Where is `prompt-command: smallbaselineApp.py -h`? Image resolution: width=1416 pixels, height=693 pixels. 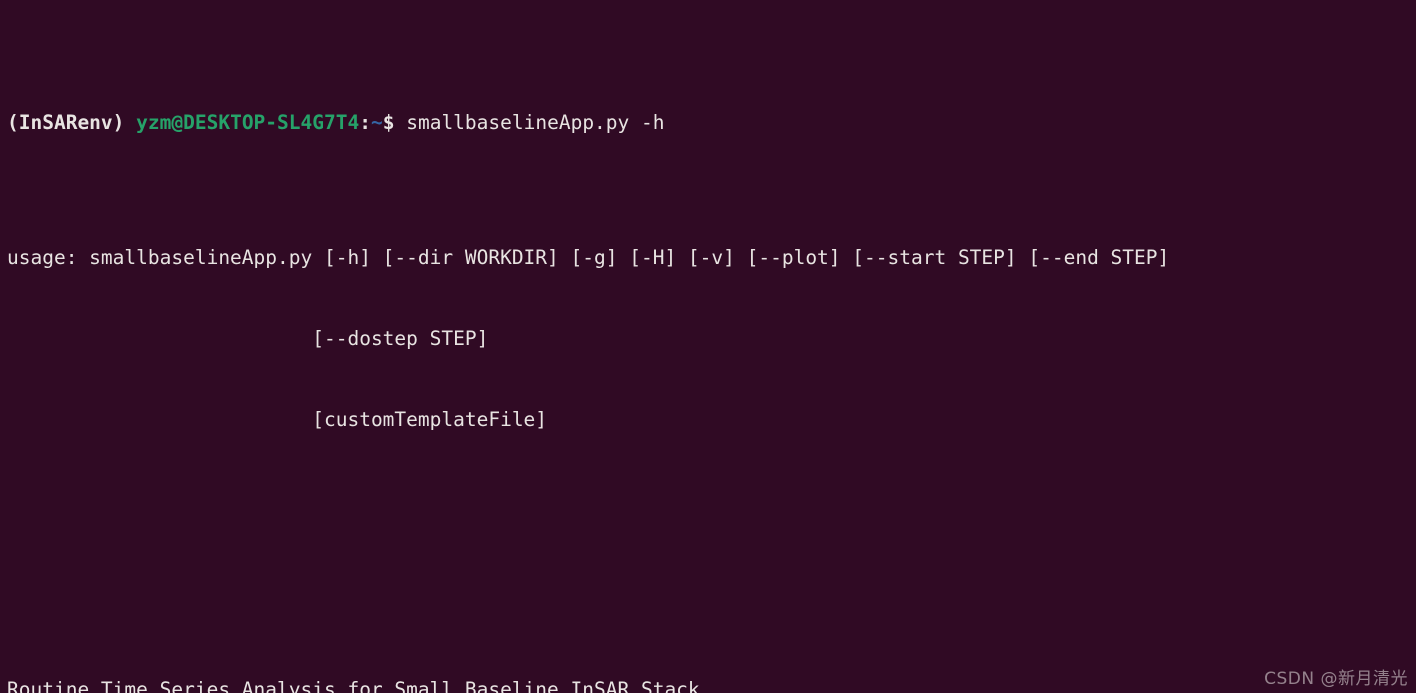 prompt-command: smallbaselineApp.py -h is located at coordinates (535, 122).